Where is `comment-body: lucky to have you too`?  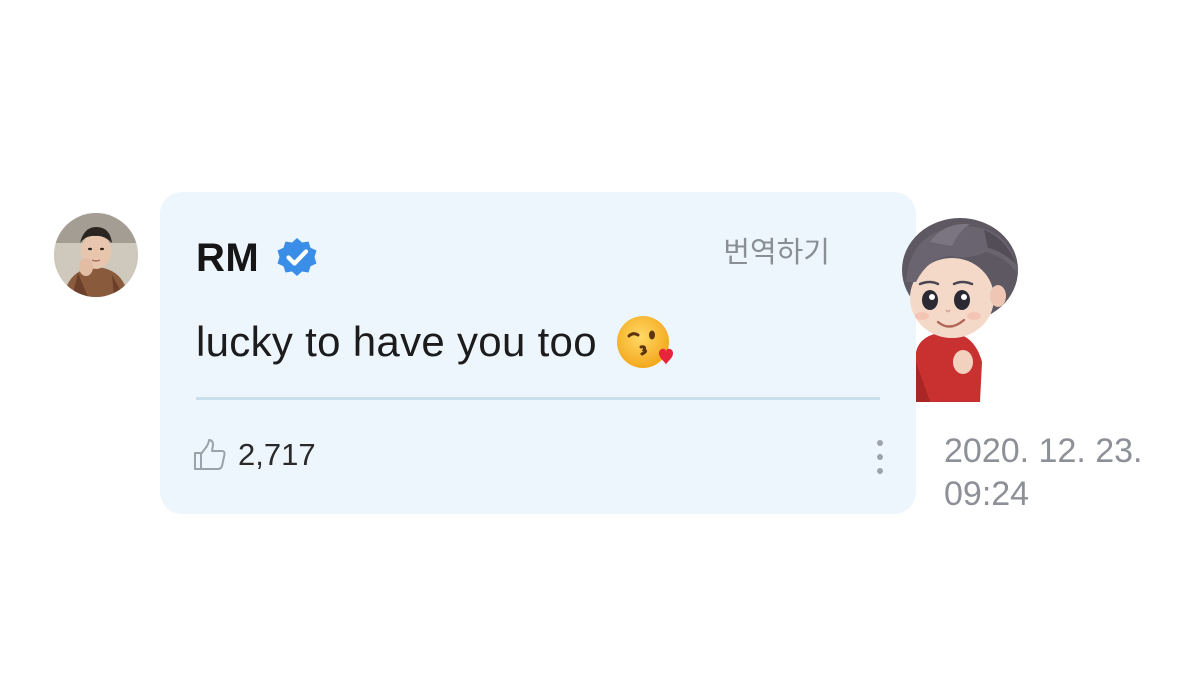
comment-body: lucky to have you too is located at coordinates (434, 342).